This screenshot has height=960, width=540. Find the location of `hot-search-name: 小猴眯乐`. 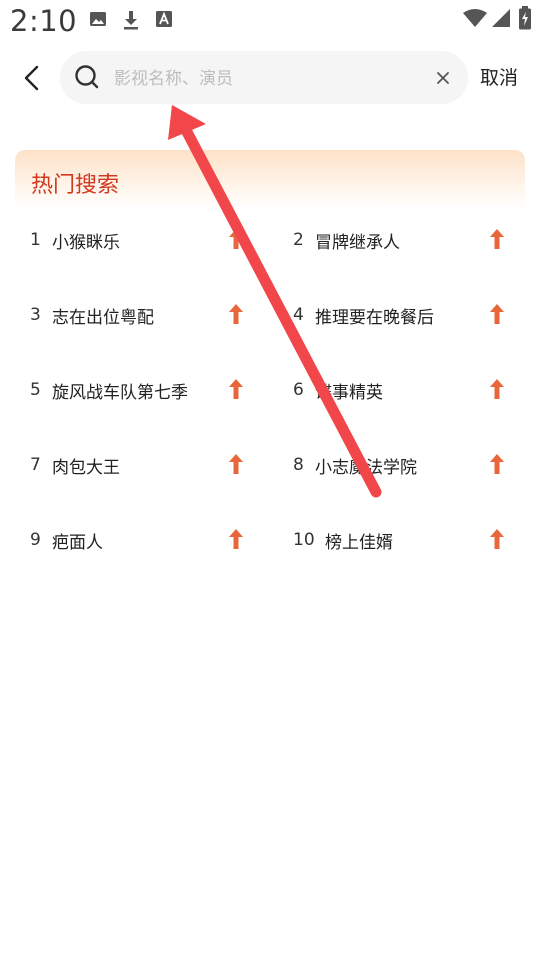

hot-search-name: 小猴眯乐 is located at coordinates (86, 242).